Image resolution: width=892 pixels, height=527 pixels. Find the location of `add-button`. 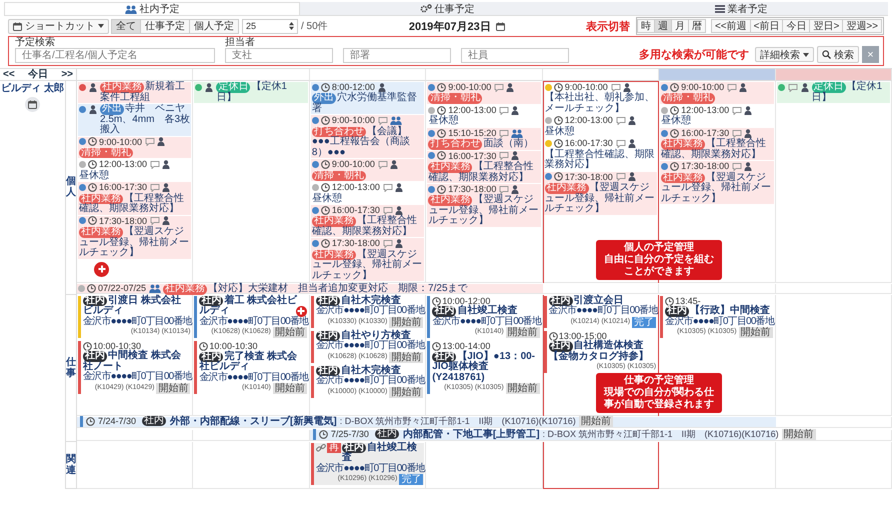

add-button is located at coordinates (101, 269).